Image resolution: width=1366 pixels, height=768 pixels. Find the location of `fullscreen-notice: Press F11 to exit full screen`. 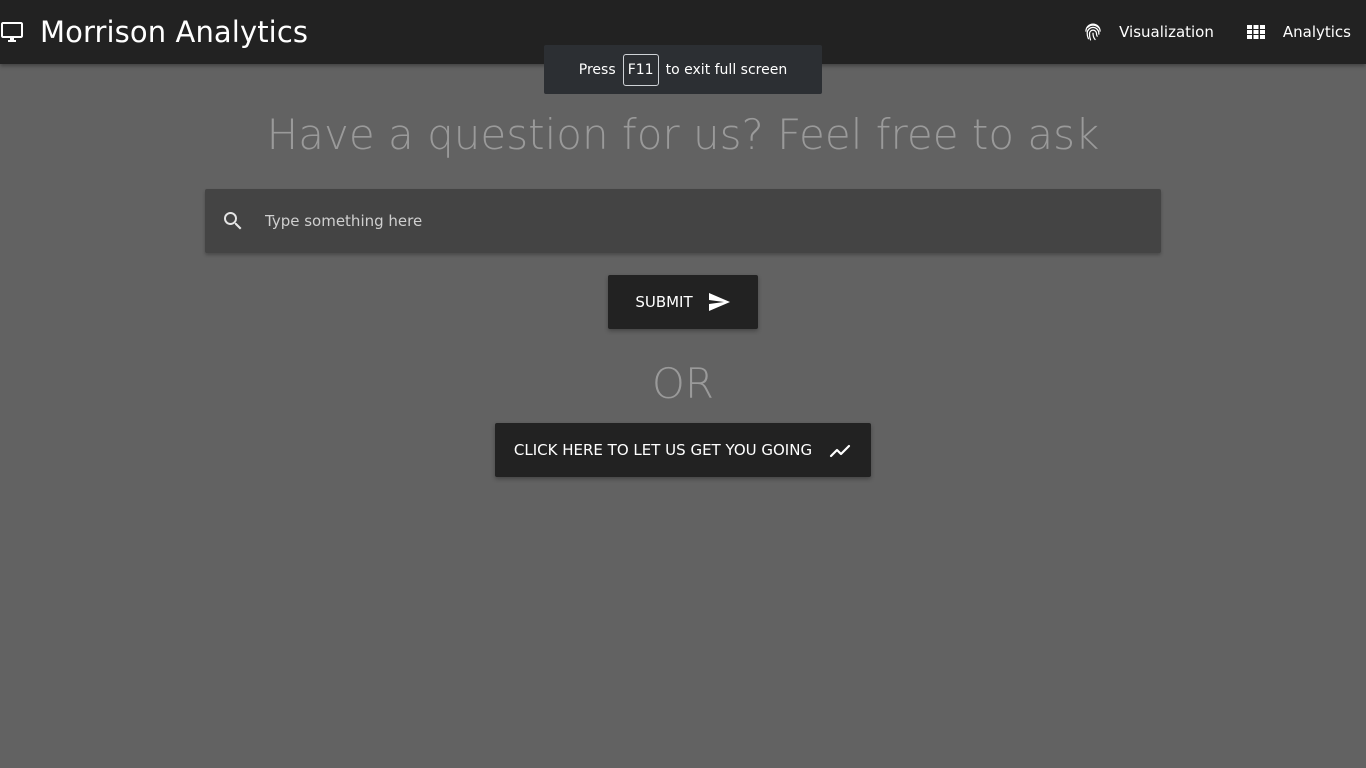

fullscreen-notice: Press F11 to exit full screen is located at coordinates (683, 69).